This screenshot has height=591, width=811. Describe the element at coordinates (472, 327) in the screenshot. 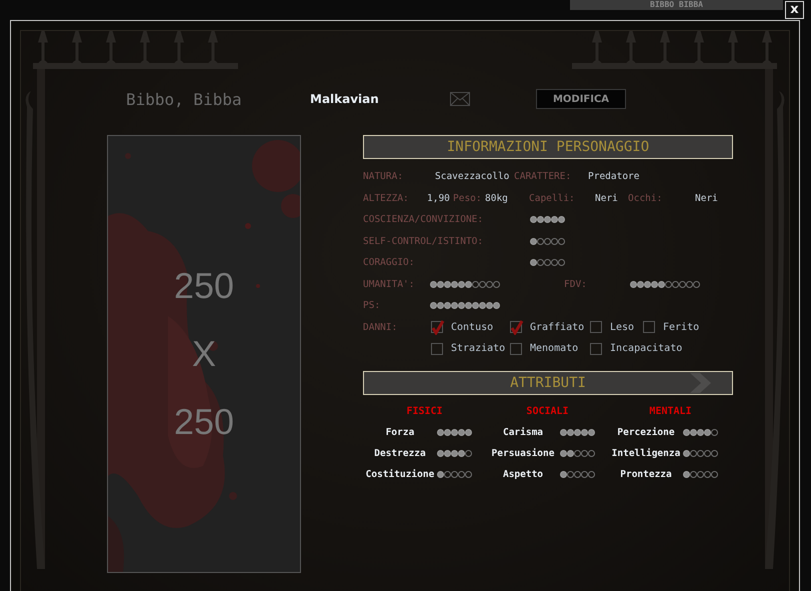

I see `checkbox-label: Contuso` at that location.